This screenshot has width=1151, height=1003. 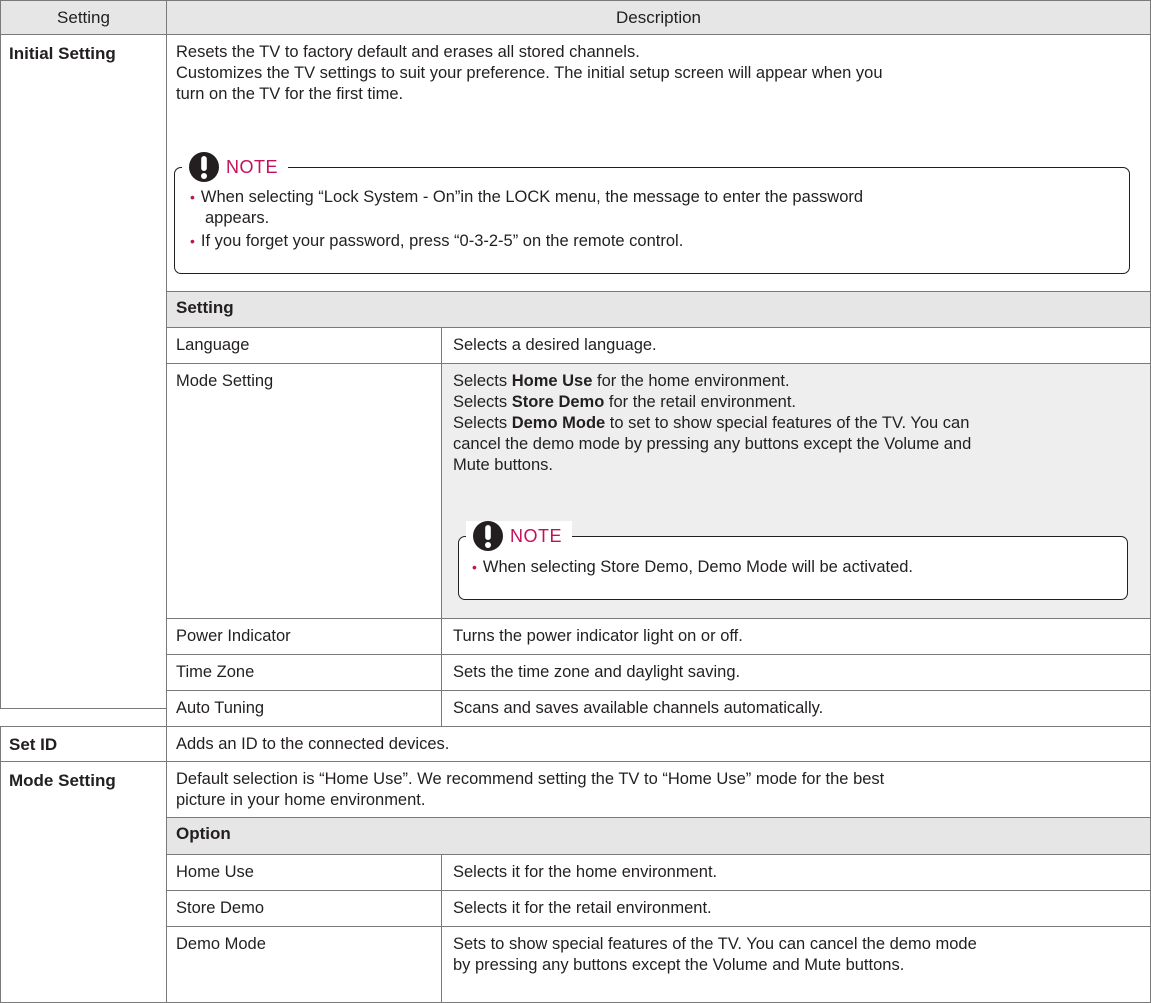 What do you see at coordinates (796, 672) in the screenshot?
I see `setting-desc-time-zone: Sets the time zone and daylight saving.` at bounding box center [796, 672].